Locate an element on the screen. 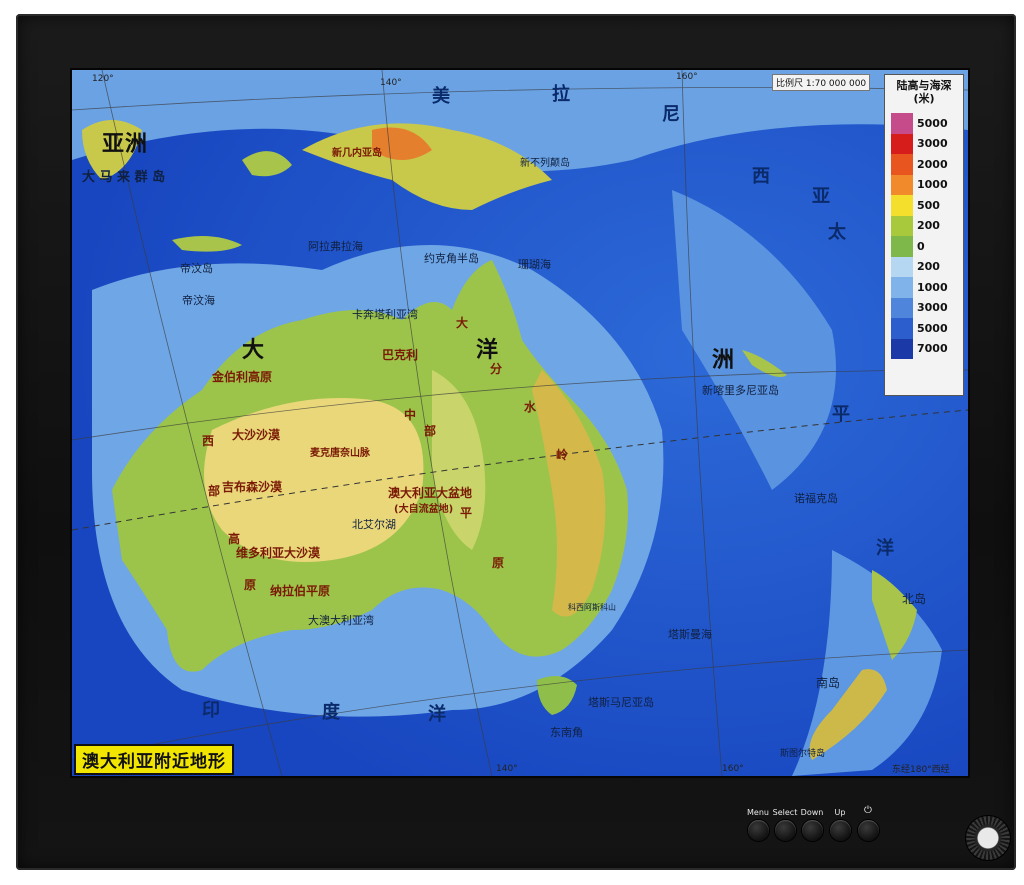 This screenshot has height=885, width=1024. legend-row: 500 is located at coordinates (919, 205).